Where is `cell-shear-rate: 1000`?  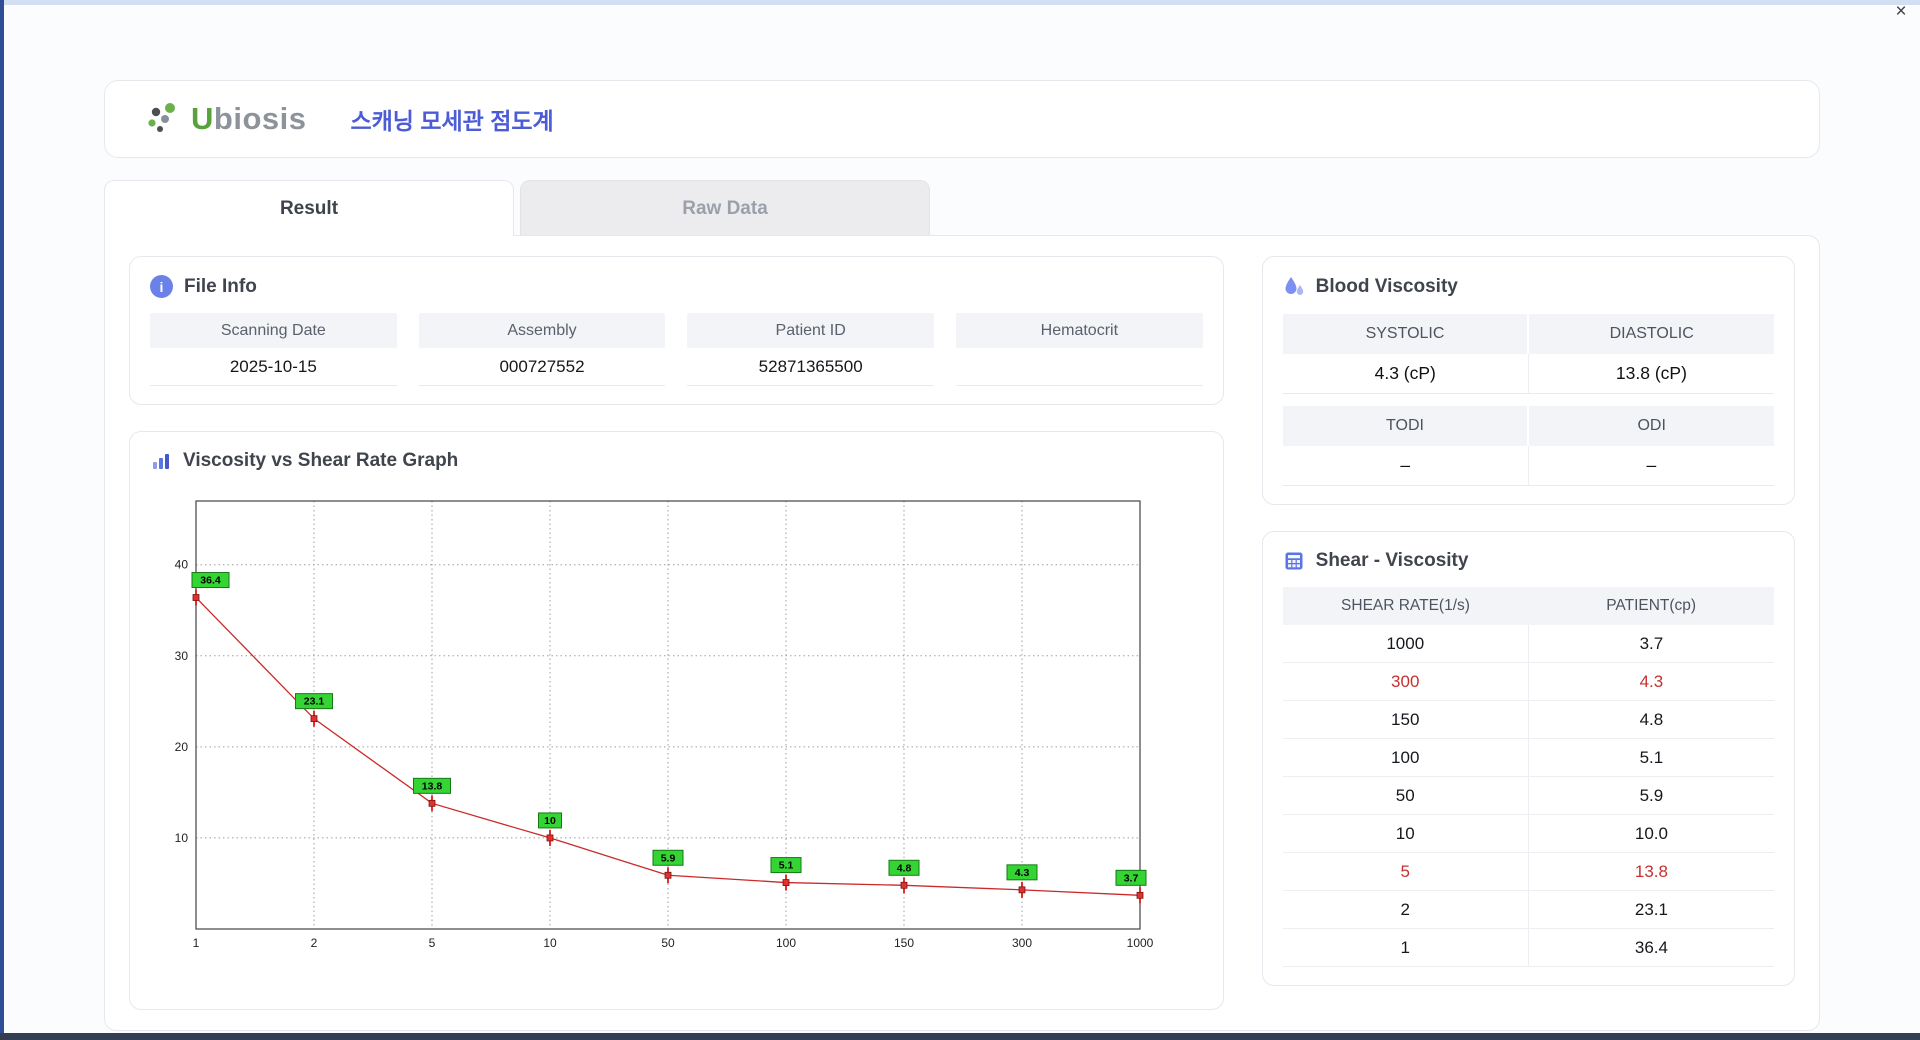 cell-shear-rate: 1000 is located at coordinates (1405, 643).